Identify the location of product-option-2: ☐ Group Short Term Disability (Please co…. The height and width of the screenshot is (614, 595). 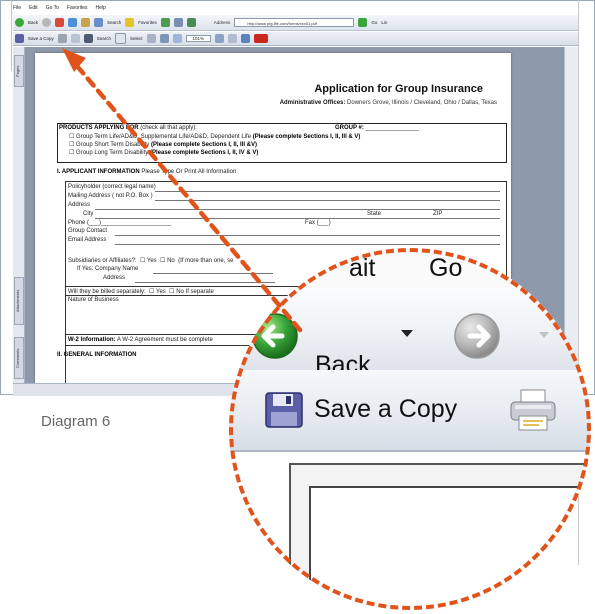
(163, 144).